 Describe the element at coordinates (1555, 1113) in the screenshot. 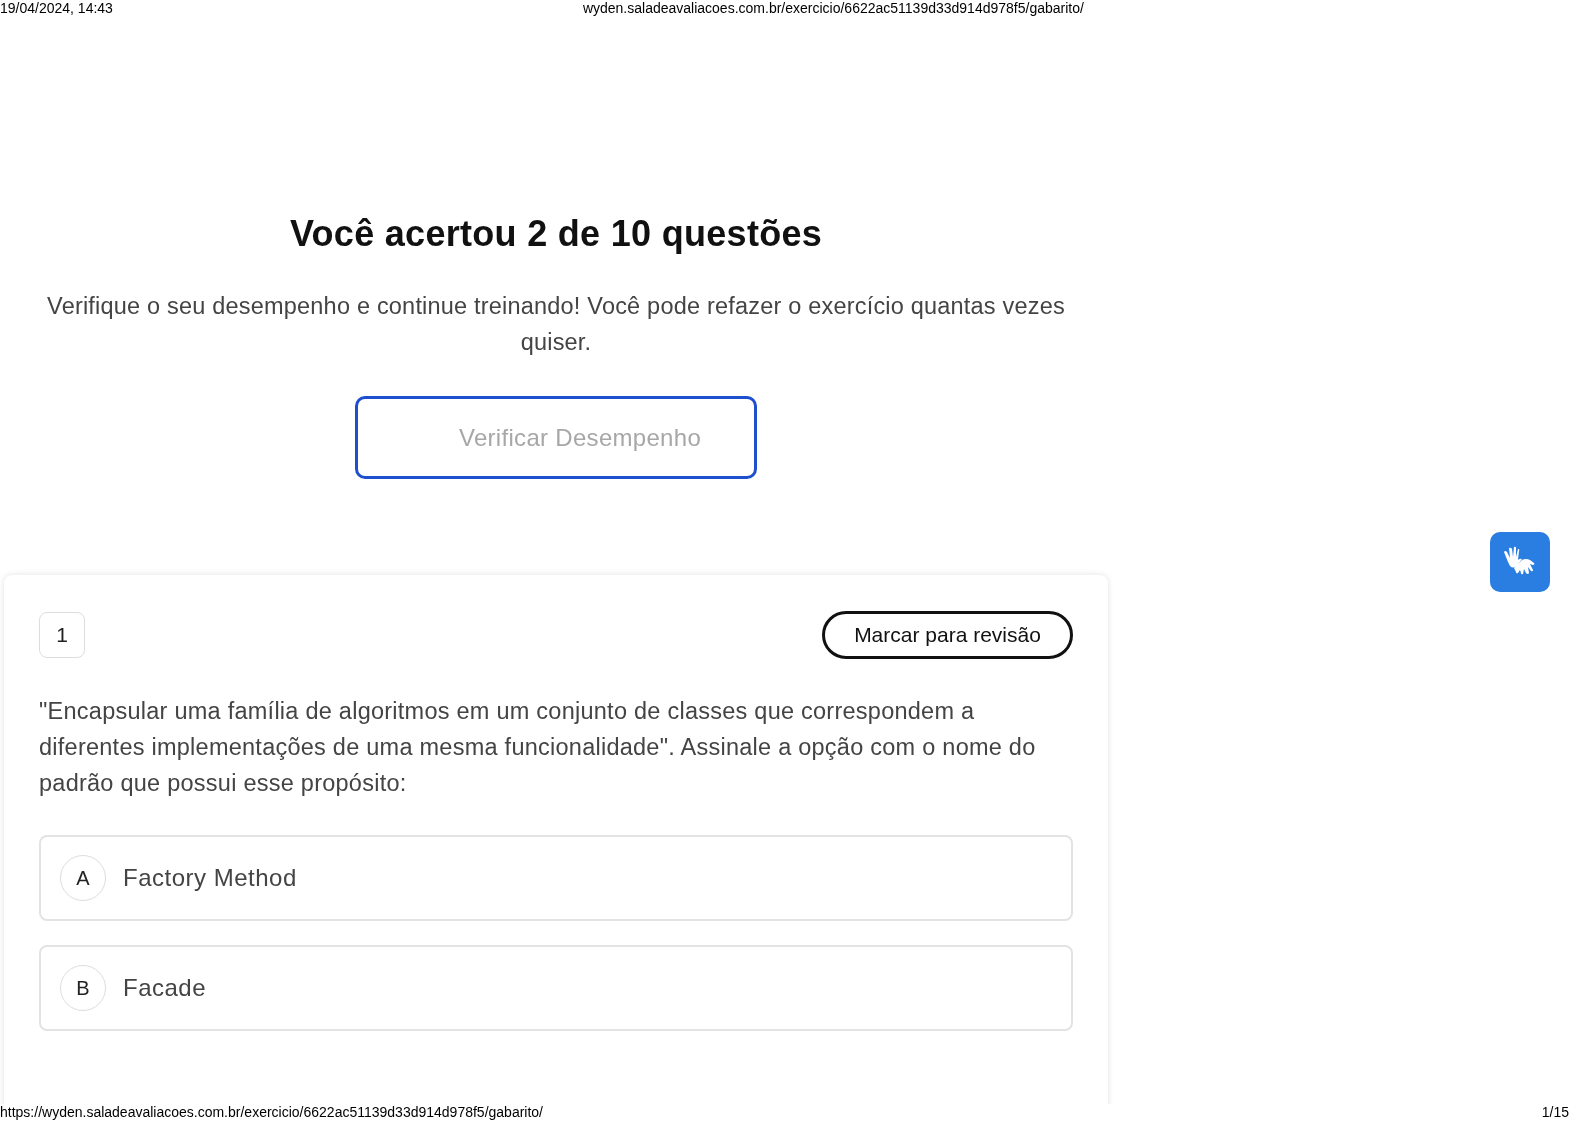

I see `page-number: 1/15` at that location.